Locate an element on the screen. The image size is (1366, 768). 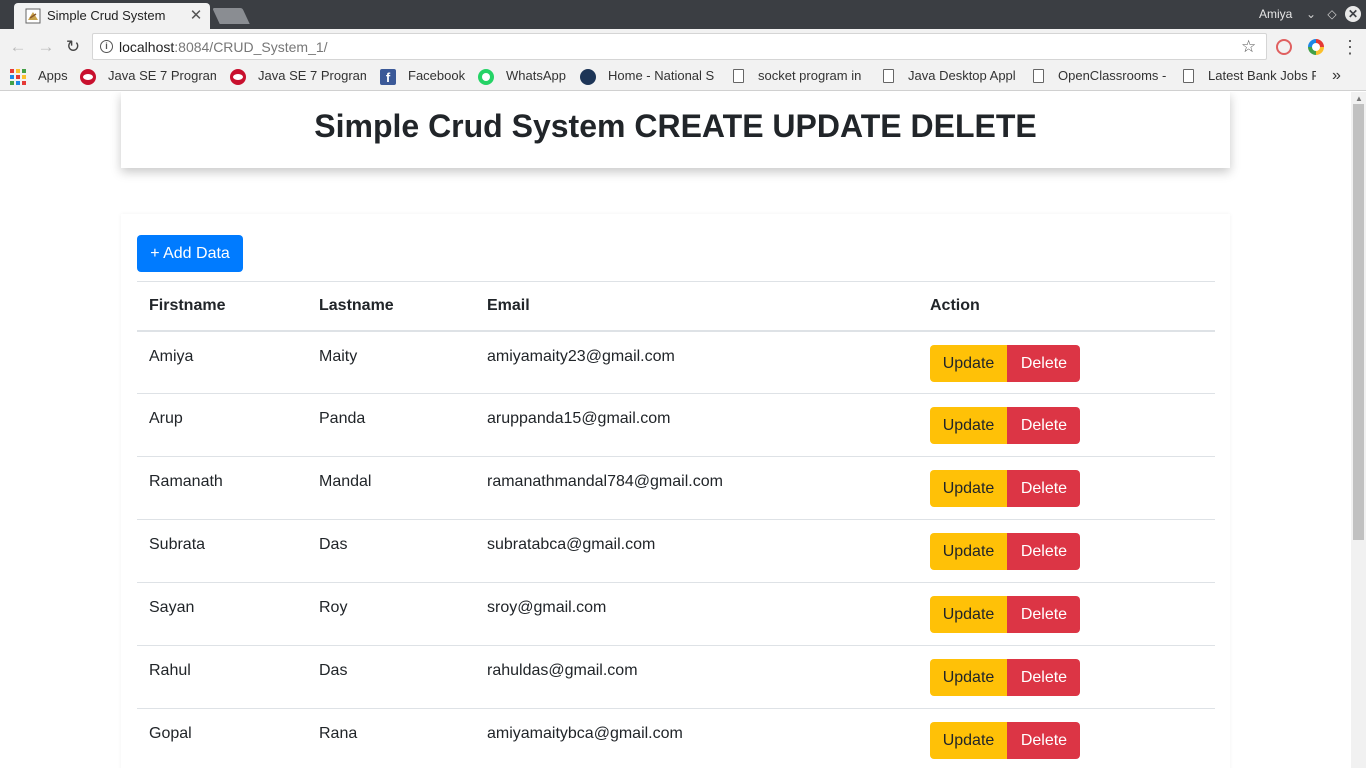
cell-lastname: Roy is located at coordinates (391, 614).